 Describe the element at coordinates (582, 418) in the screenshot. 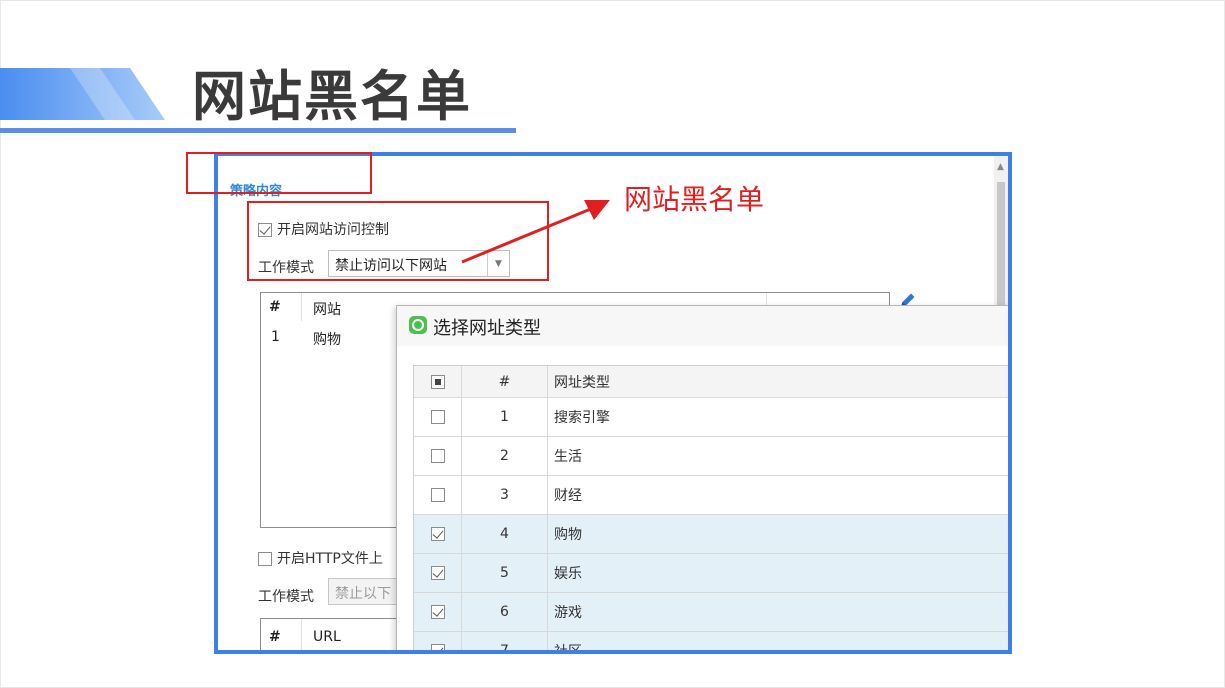

I see `row-url-type: 搜索引擎` at that location.